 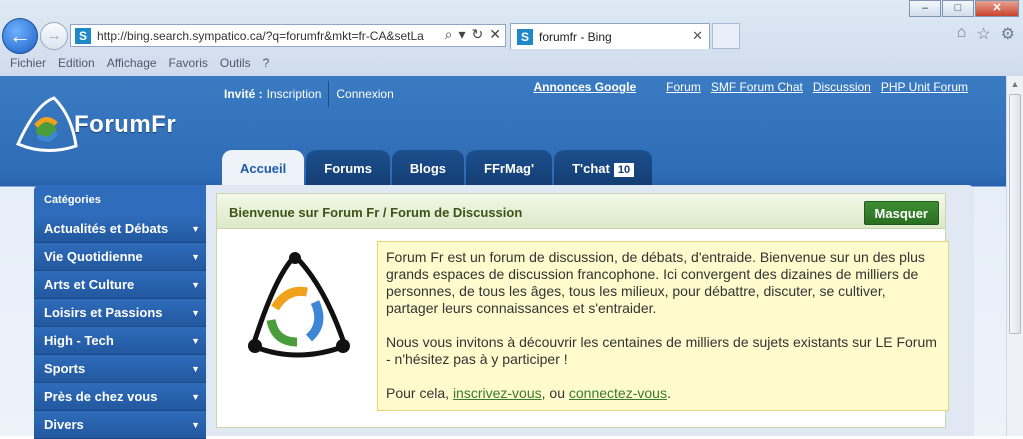 I want to click on sidebar-item-loisirs: Loisirs et Passions ▼, so click(x=120, y=313).